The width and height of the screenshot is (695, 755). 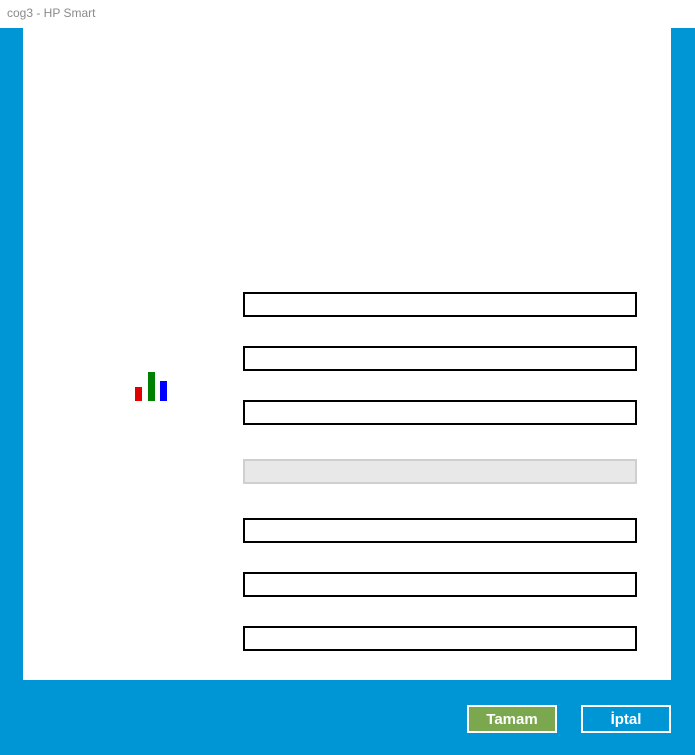 What do you see at coordinates (51, 13) in the screenshot?
I see `window-title: cog3 - HP Smart` at bounding box center [51, 13].